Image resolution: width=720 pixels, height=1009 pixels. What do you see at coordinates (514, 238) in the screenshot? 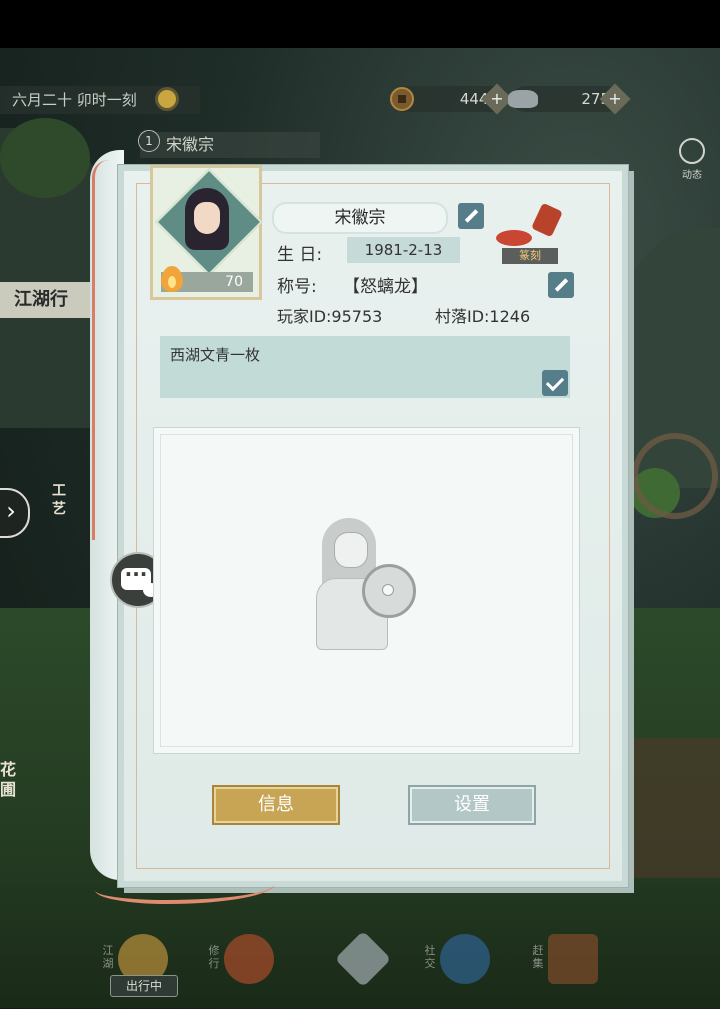
I see `ink-dish-icon` at bounding box center [514, 238].